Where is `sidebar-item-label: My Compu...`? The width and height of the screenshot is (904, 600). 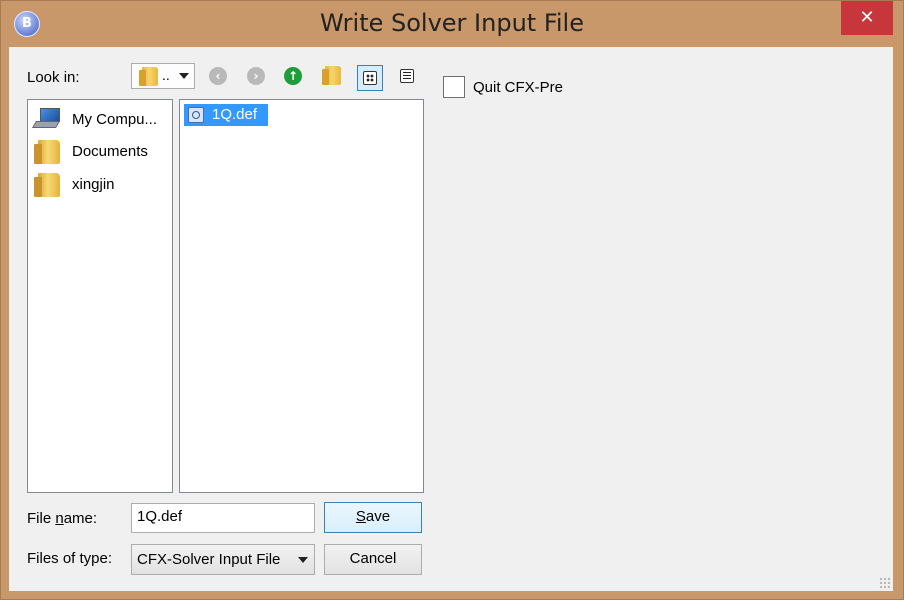 sidebar-item-label: My Compu... is located at coordinates (115, 119).